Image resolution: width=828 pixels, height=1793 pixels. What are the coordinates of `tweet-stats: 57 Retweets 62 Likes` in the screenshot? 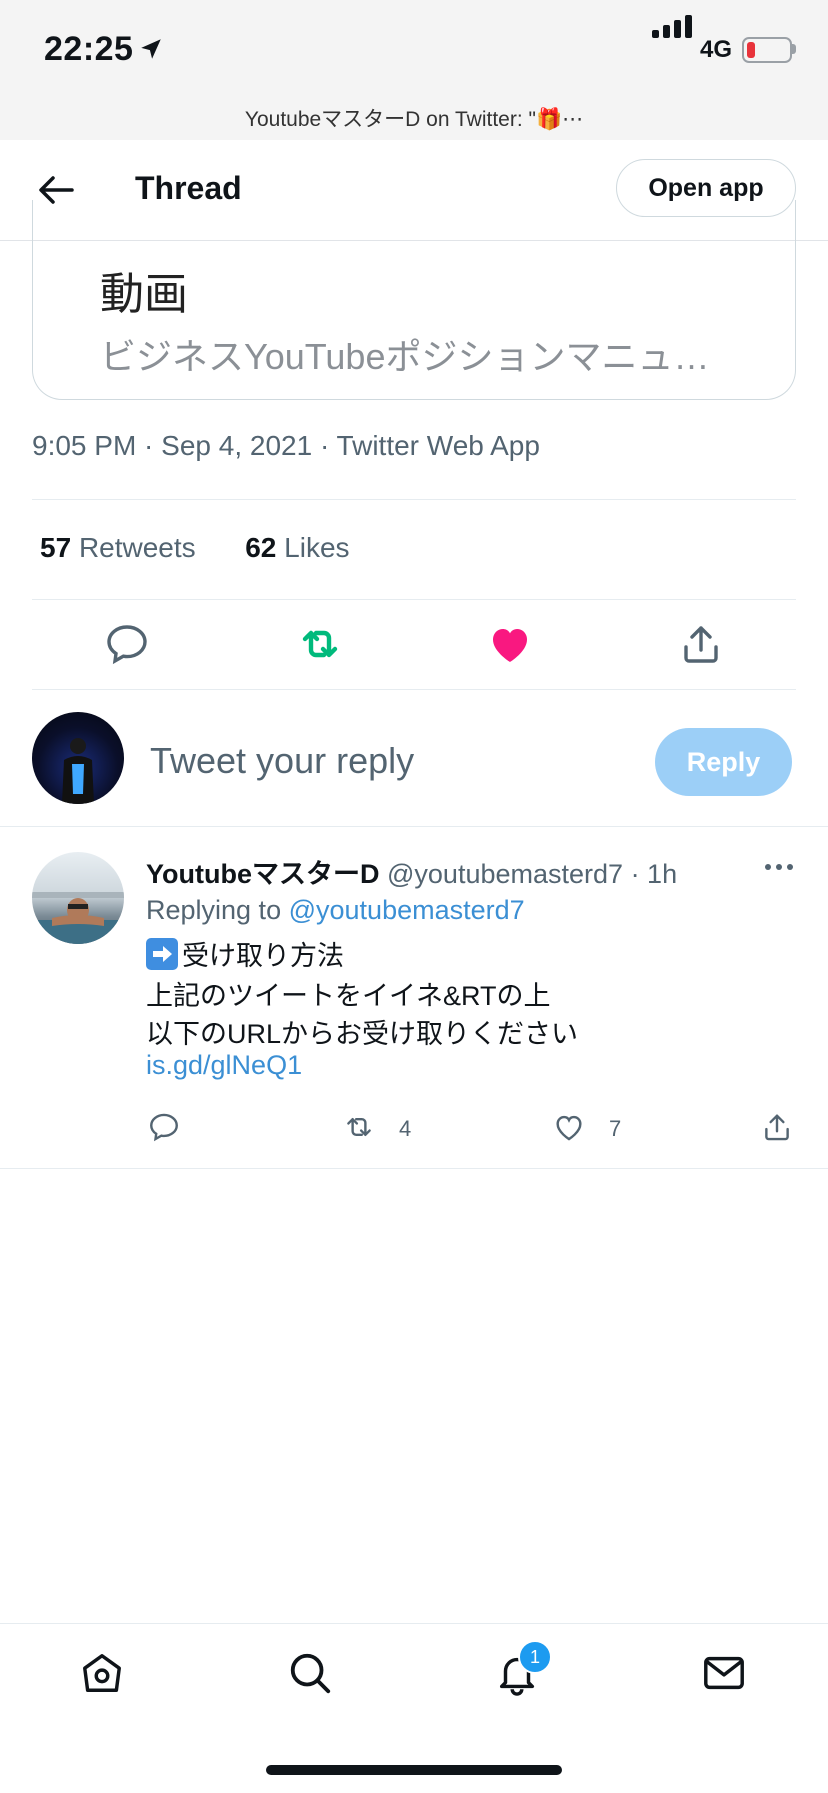 It's located at (195, 548).